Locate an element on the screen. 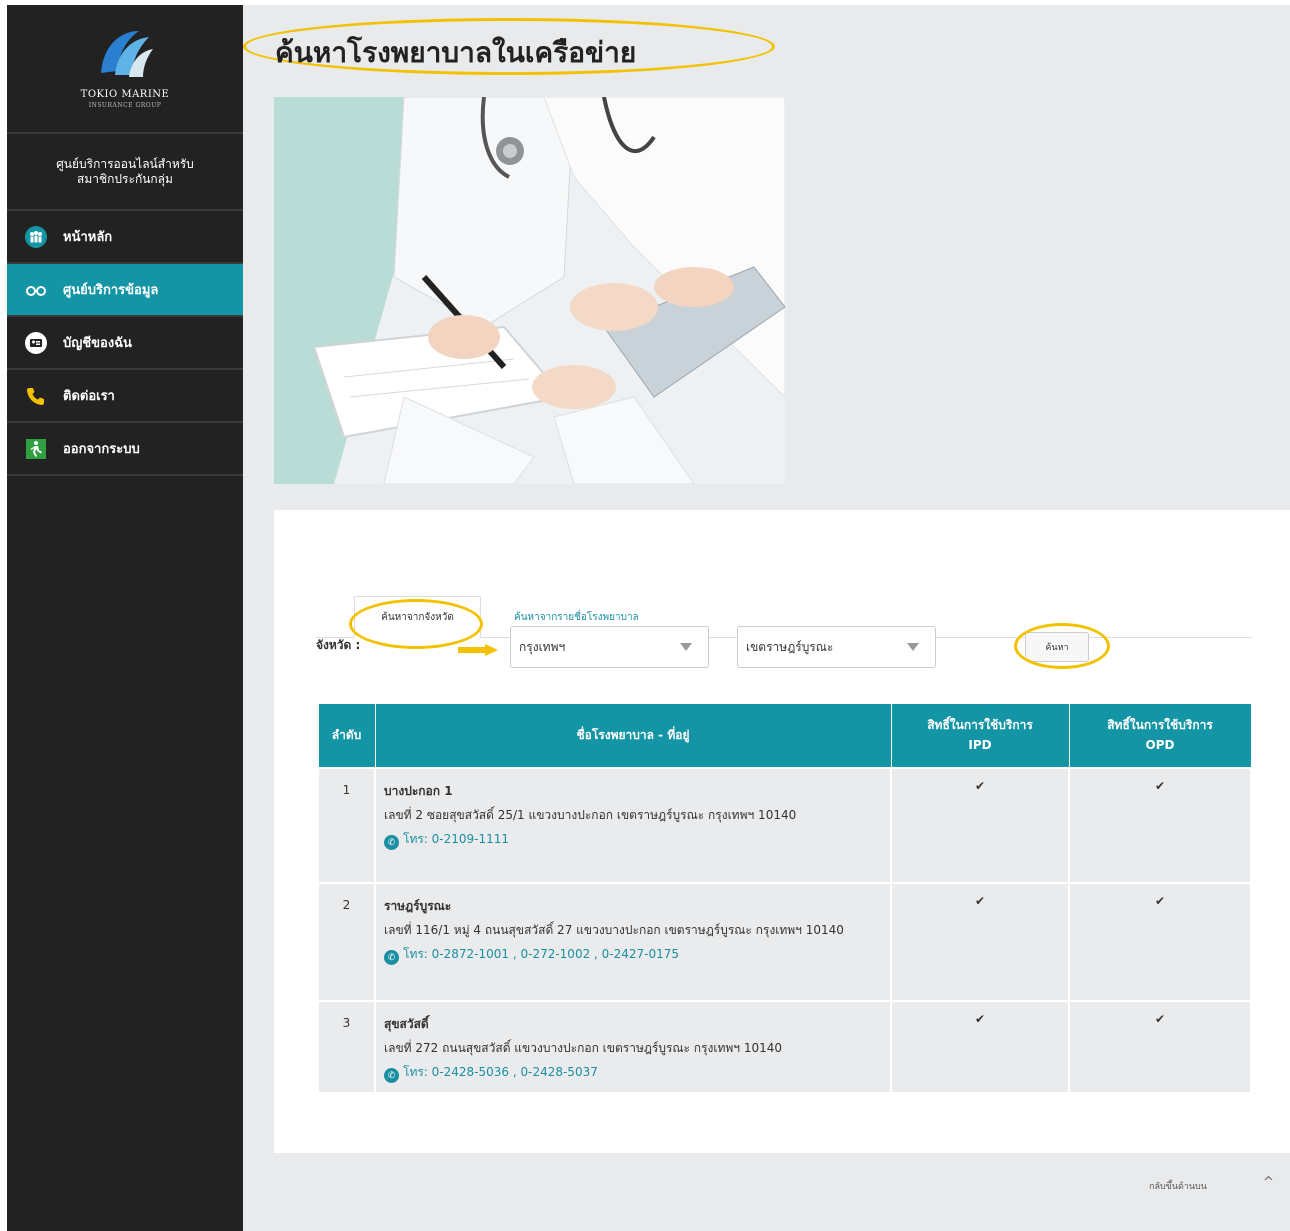  arrow-right-icon is located at coordinates (478, 650).